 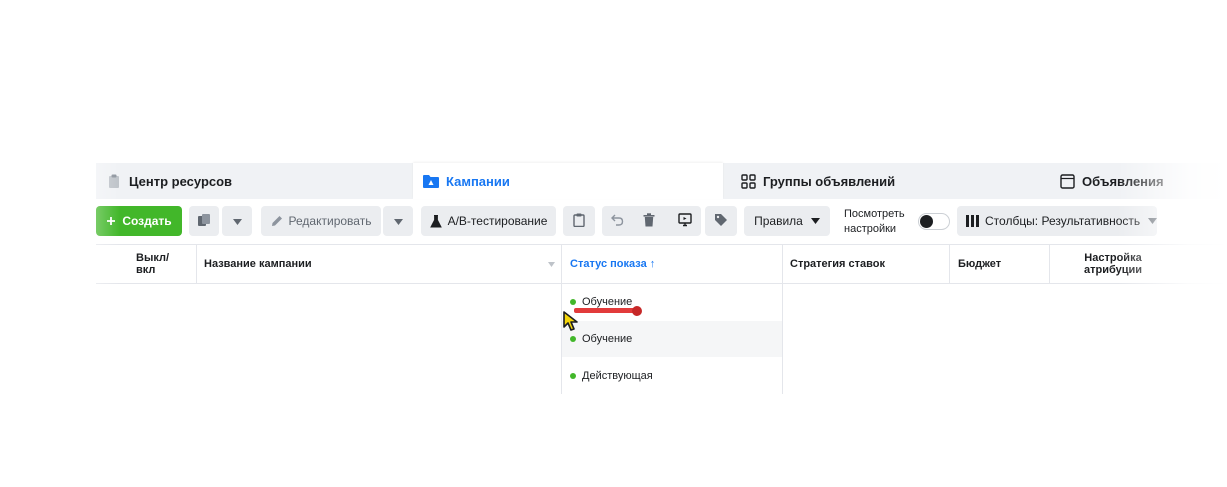 I want to click on tab-ad-sets: Группы объявлений, so click(x=885, y=181).